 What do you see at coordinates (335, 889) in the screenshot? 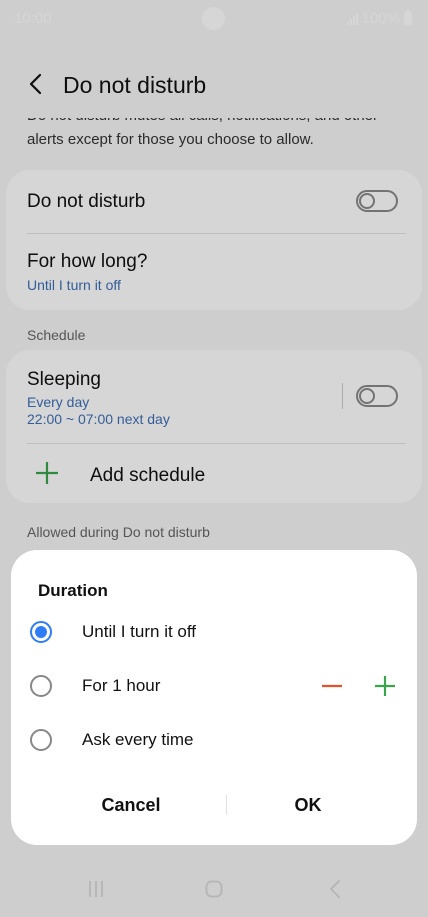
I see `back-icon` at bounding box center [335, 889].